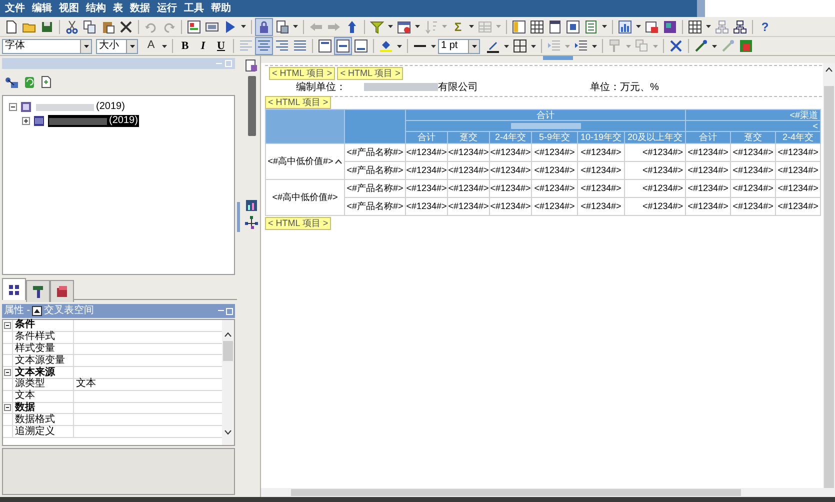 The image size is (835, 502). Describe the element at coordinates (47, 46) in the screenshot. I see `font-dropdown: 字体` at that location.